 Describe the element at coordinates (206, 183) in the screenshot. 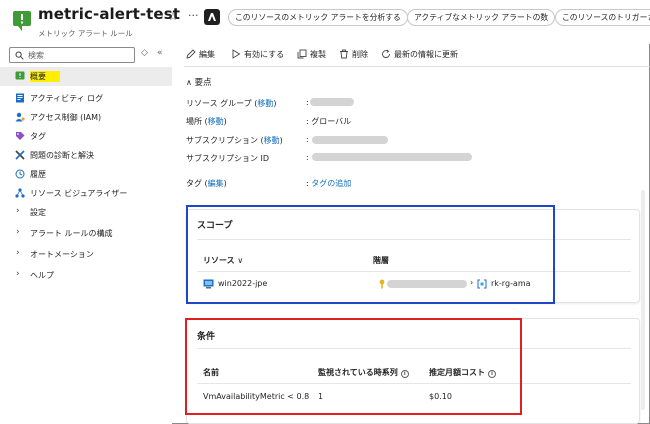

I see `tags-label: タグ (編集)` at that location.